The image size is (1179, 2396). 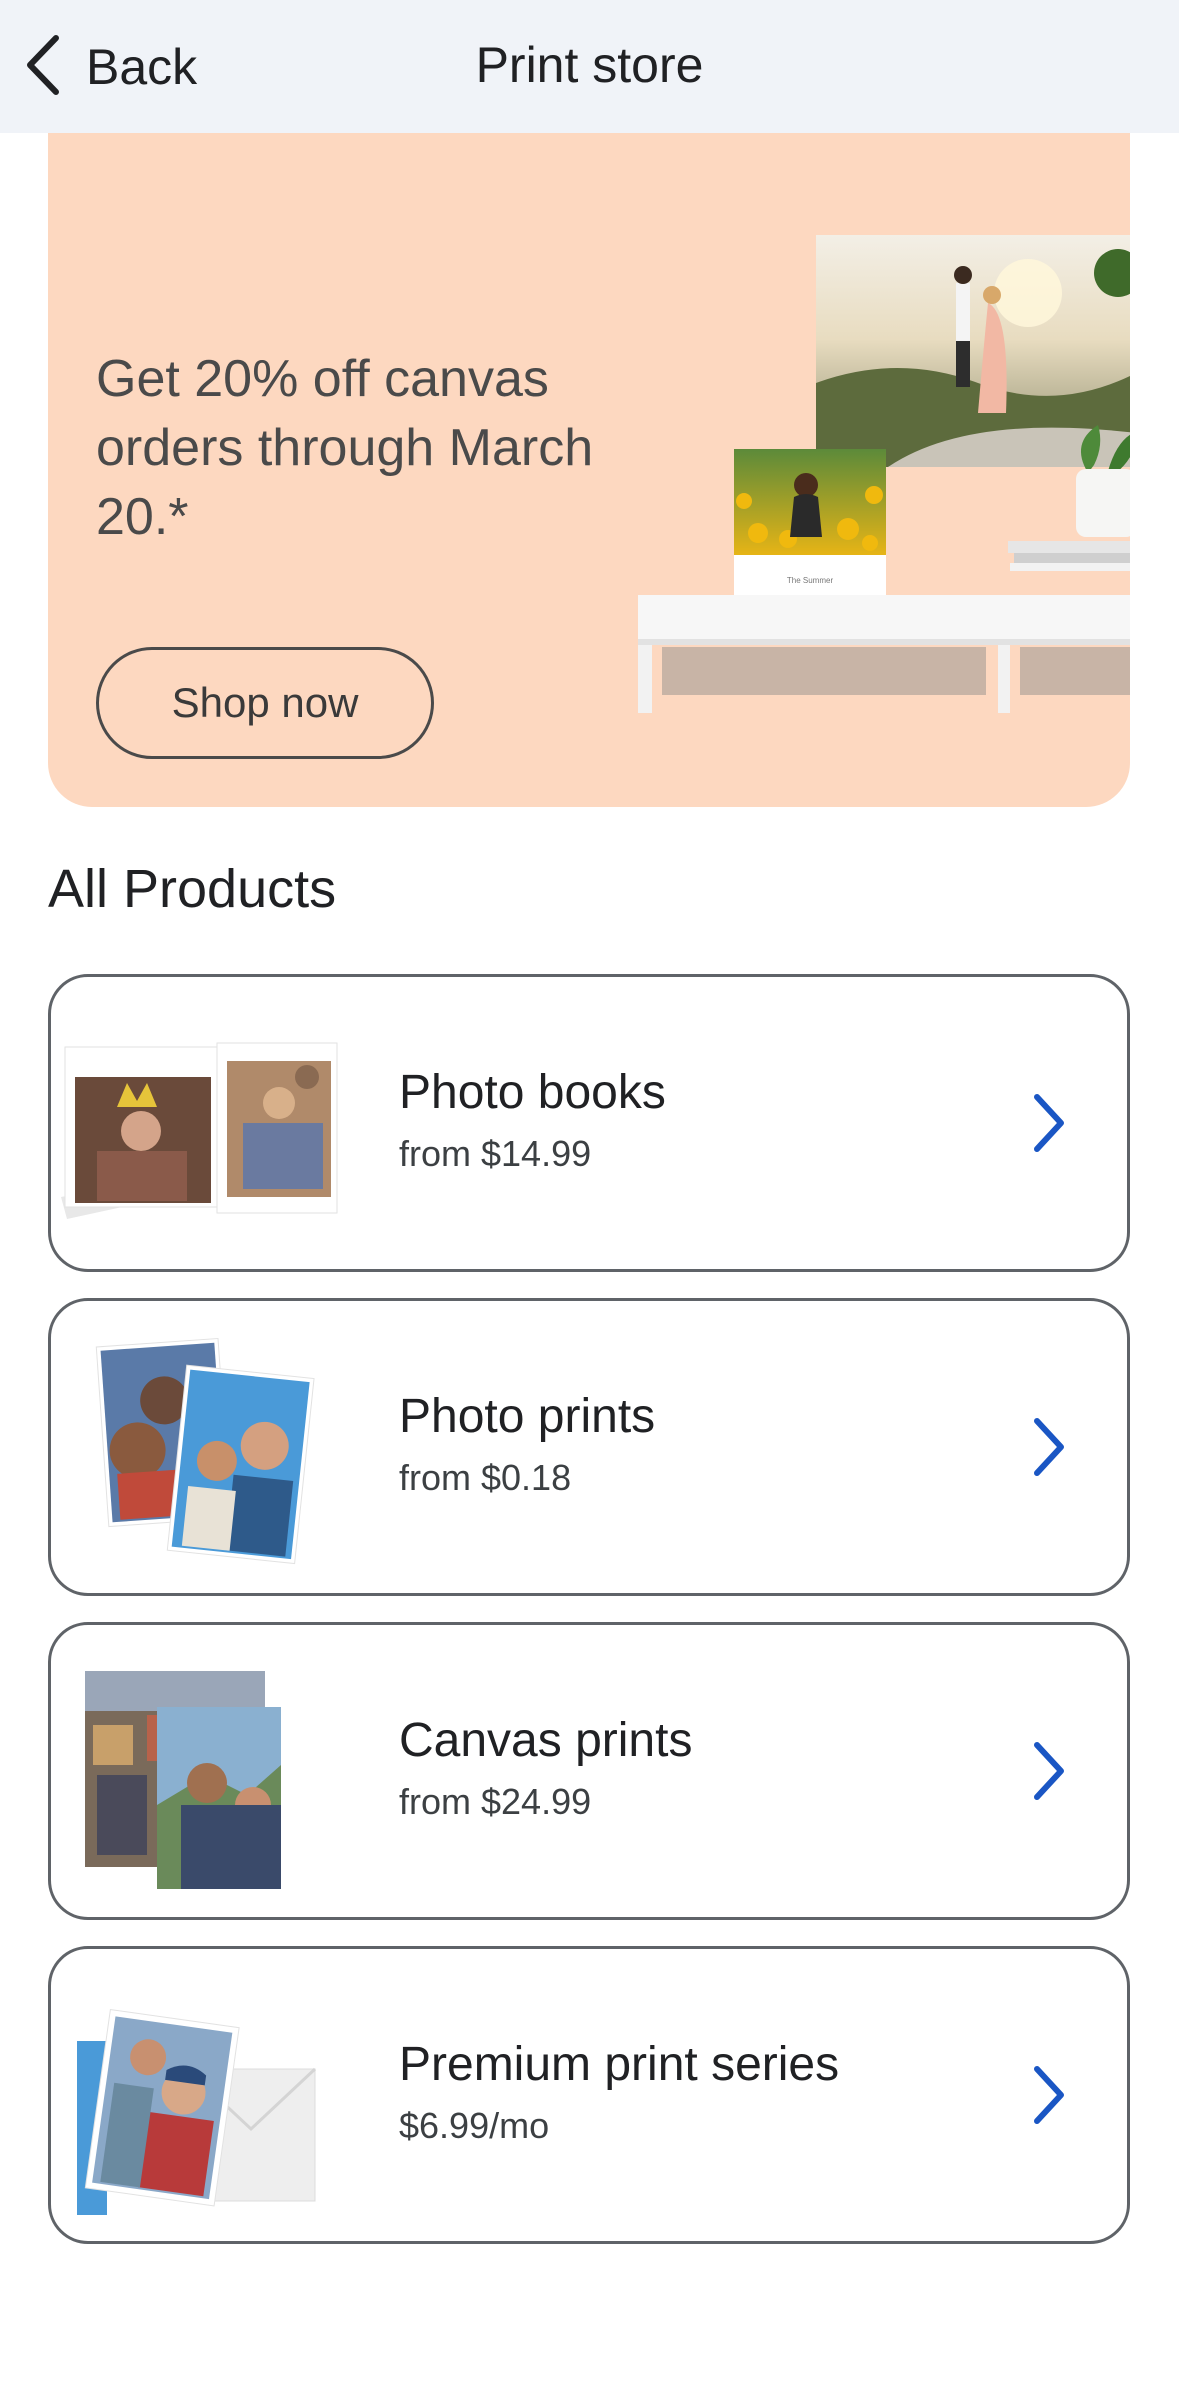 What do you see at coordinates (495, 1153) in the screenshot?
I see `product-price: from $14.99` at bounding box center [495, 1153].